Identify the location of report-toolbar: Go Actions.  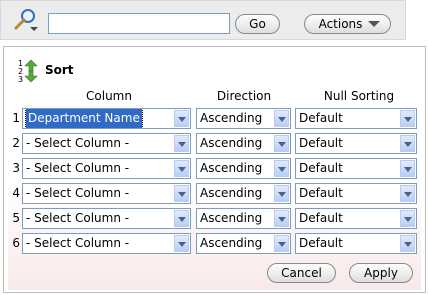
(203, 20).